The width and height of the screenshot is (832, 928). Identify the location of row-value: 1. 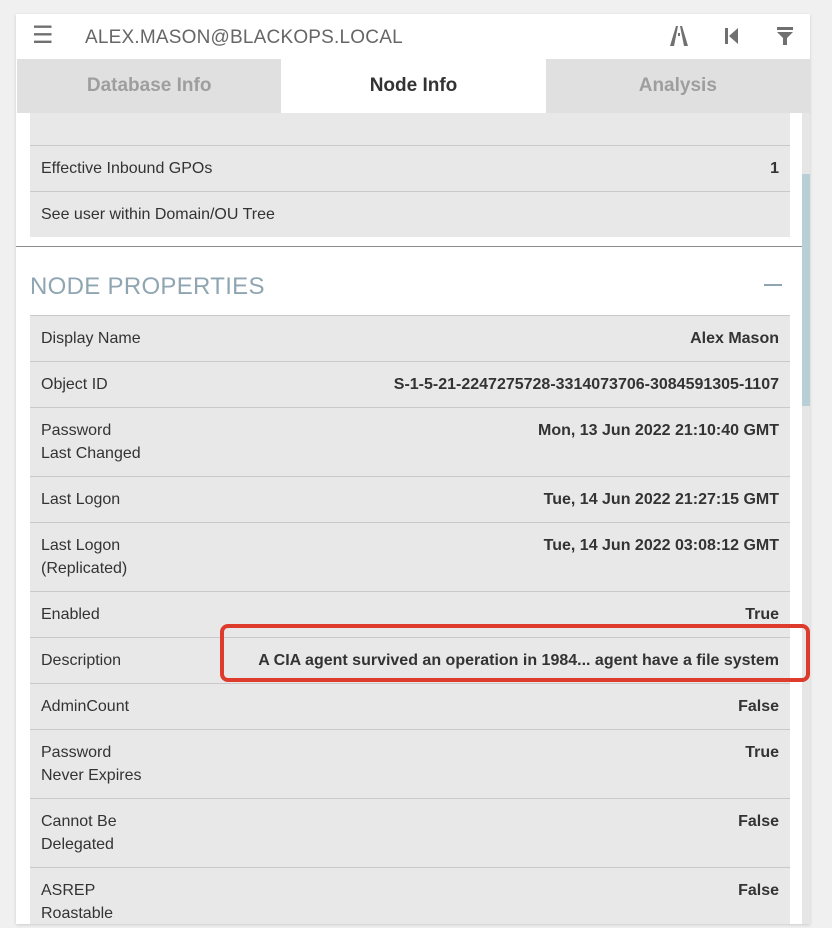
(774, 168).